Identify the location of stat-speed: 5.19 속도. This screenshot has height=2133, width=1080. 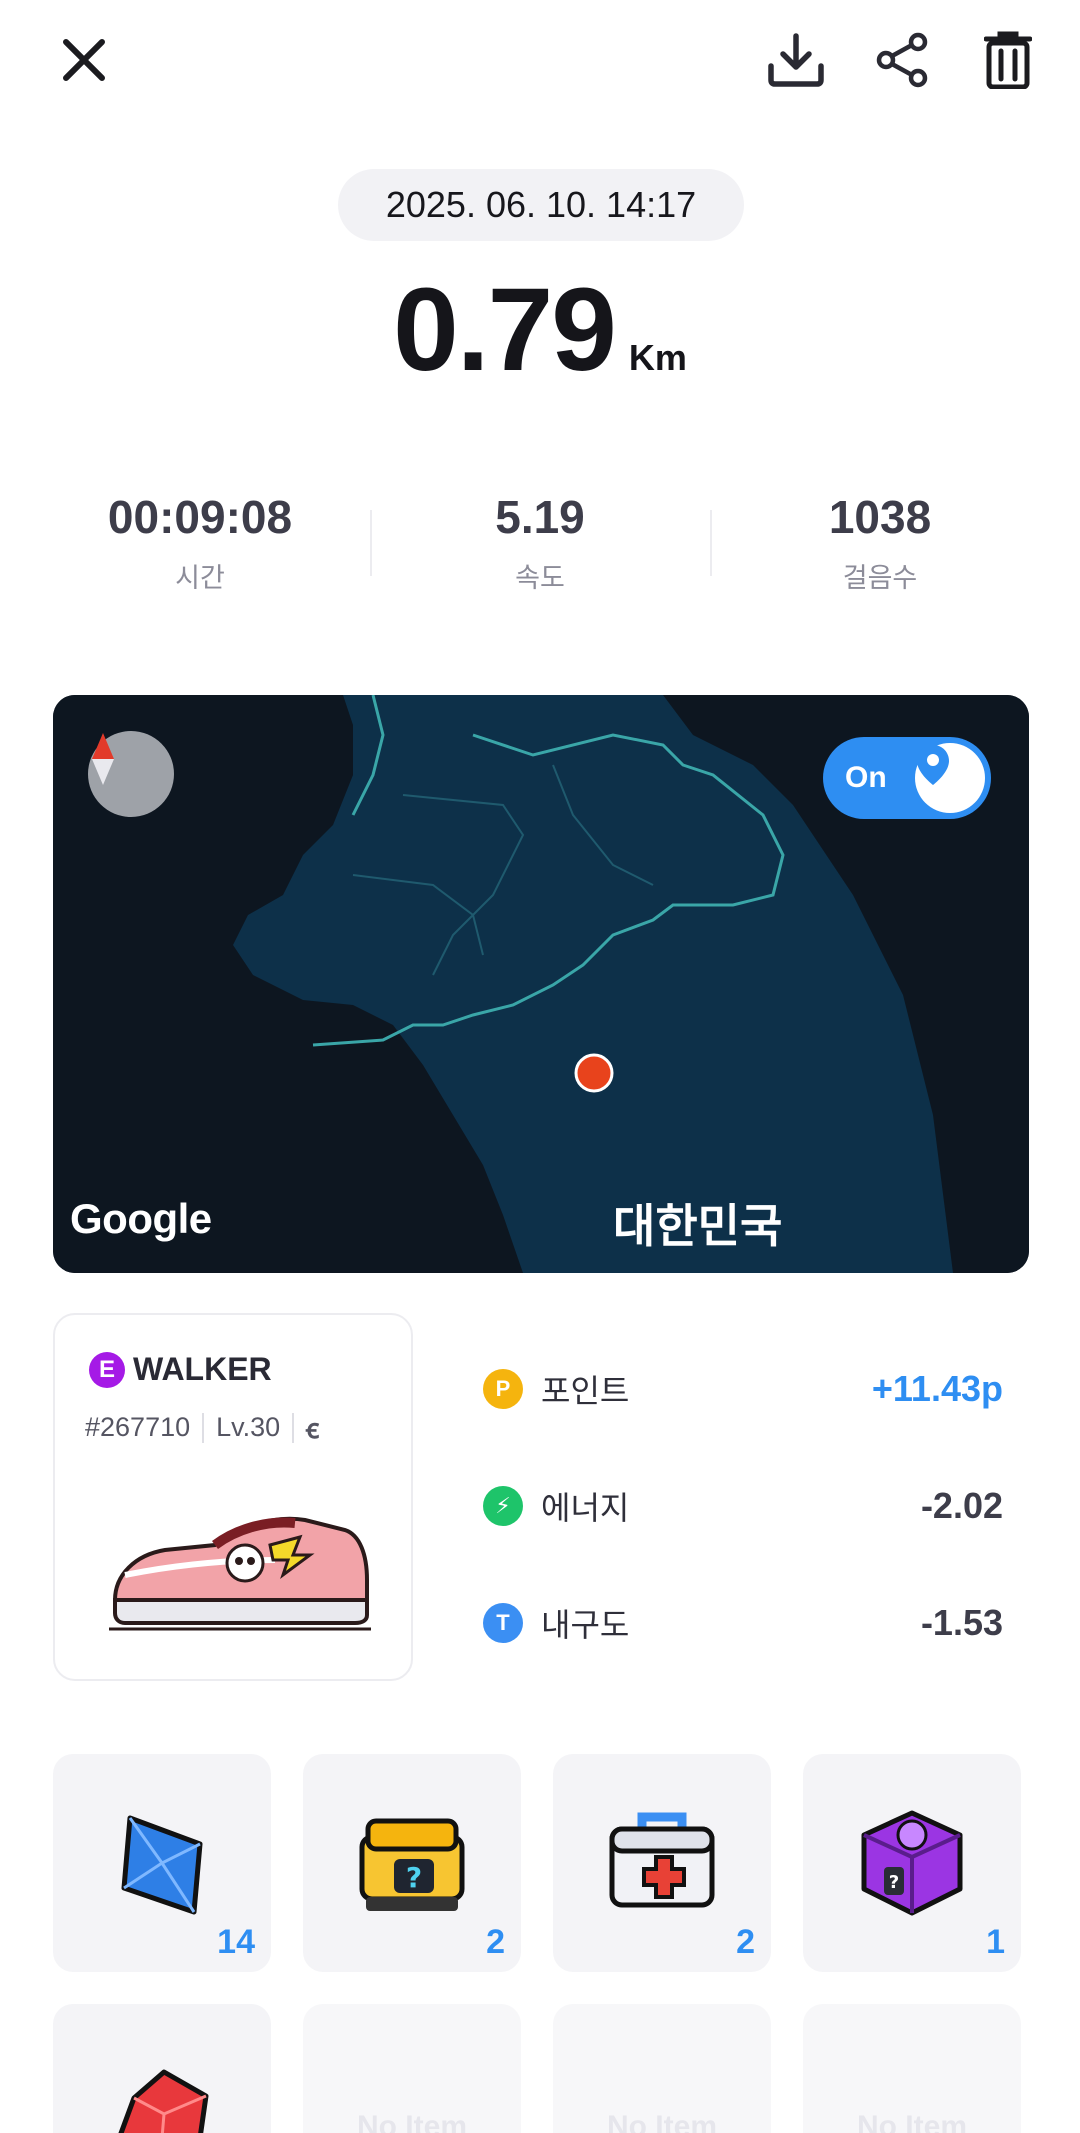
(540, 550).